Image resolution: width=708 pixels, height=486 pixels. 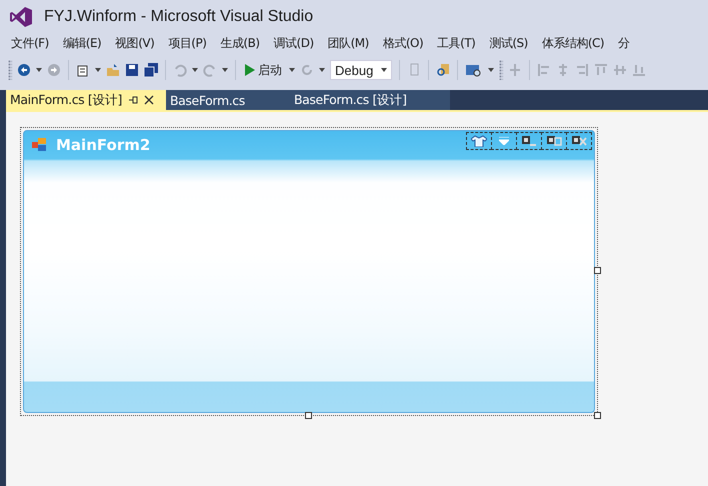 What do you see at coordinates (151, 70) in the screenshot?
I see `save-all-icon` at bounding box center [151, 70].